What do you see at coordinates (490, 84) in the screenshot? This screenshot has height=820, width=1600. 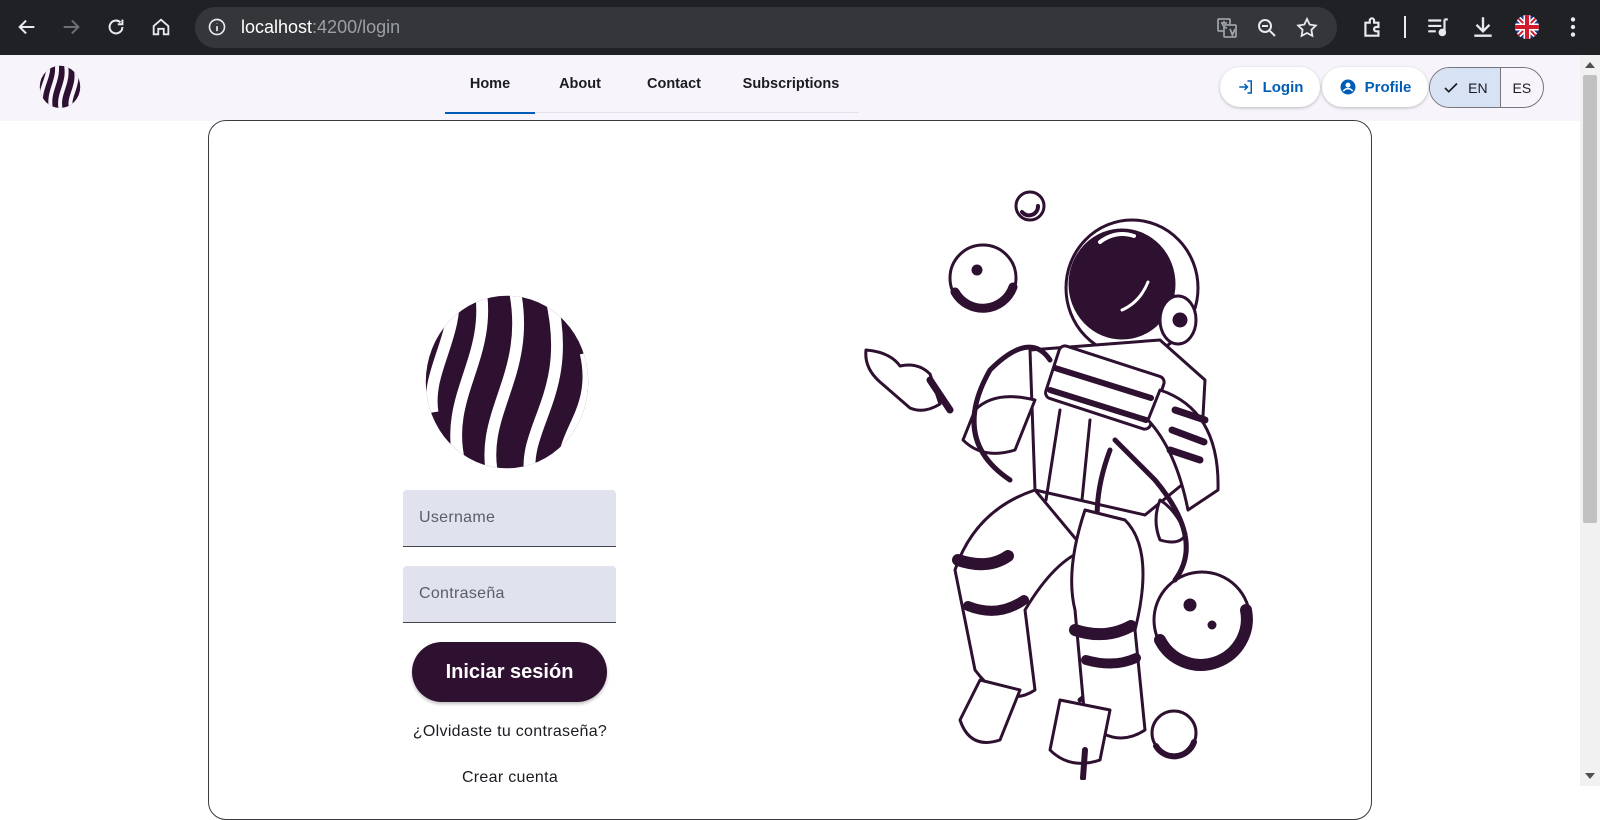 I see `tab-home: Home` at bounding box center [490, 84].